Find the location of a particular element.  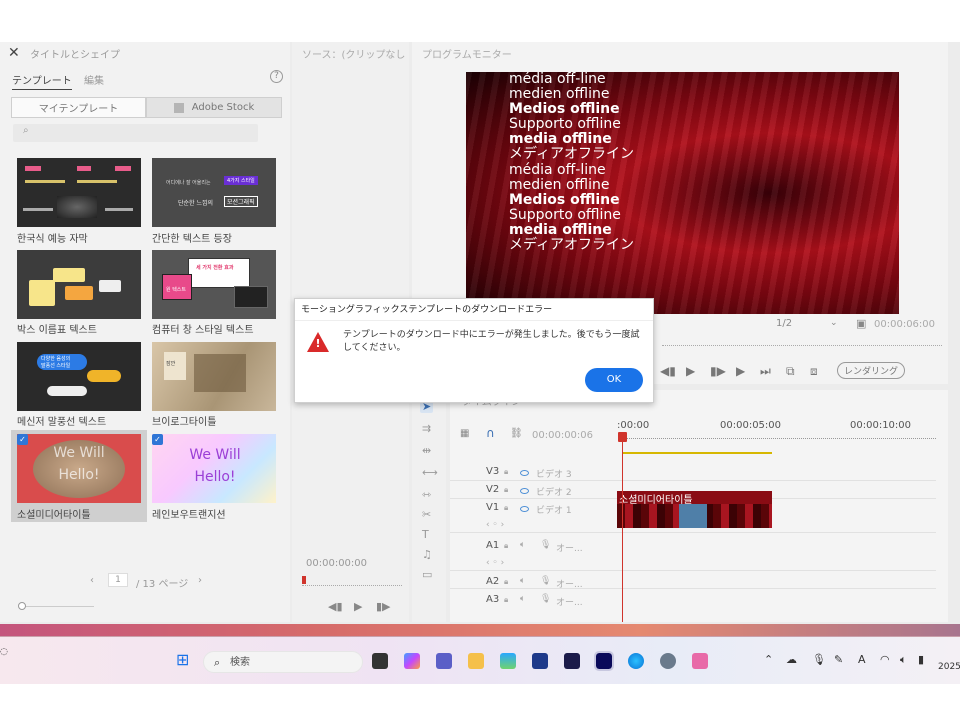

razor-icon: ✂ is located at coordinates (426, 514).